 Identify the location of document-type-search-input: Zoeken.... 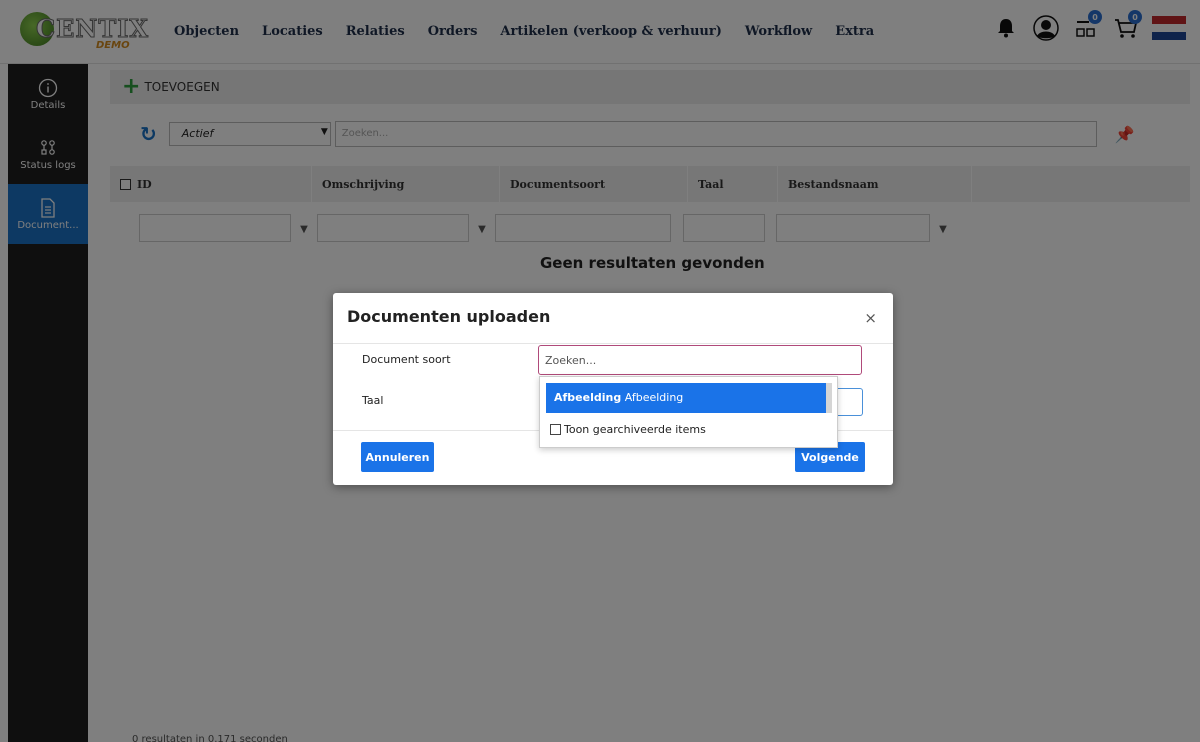
(700, 360).